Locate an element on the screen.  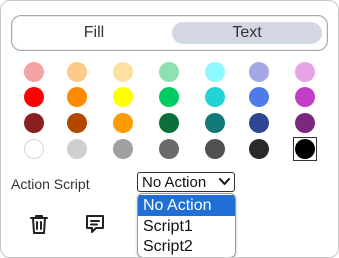
action-script-label: Action Script is located at coordinates (50, 184).